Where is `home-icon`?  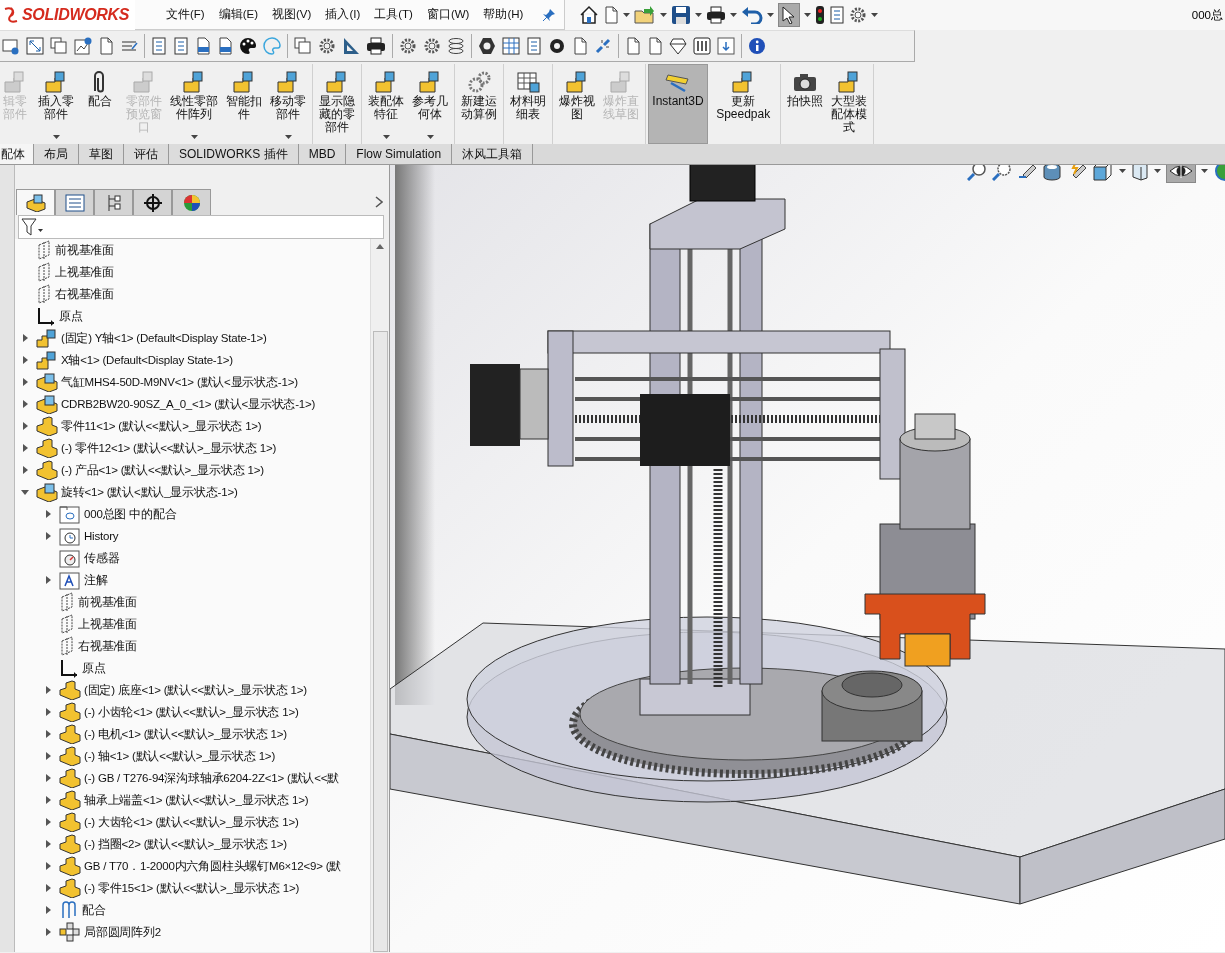
home-icon is located at coordinates (589, 15).